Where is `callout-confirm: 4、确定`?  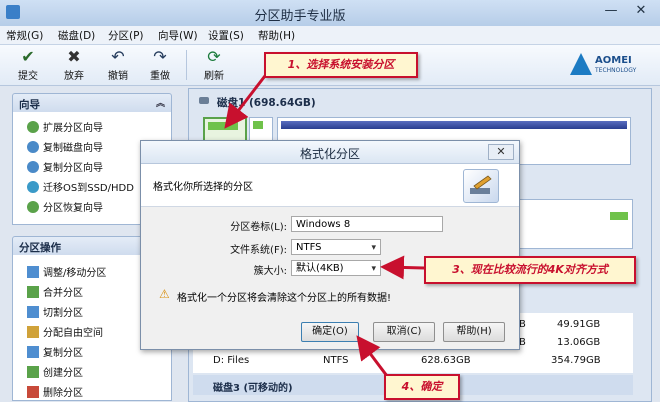
callout-confirm: 4、确定 is located at coordinates (422, 387).